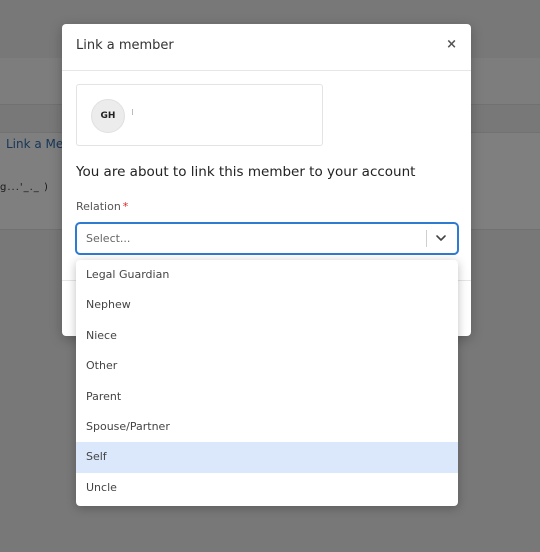 Image resolution: width=540 pixels, height=552 pixels. Describe the element at coordinates (132, 112) in the screenshot. I see `member-name` at that location.